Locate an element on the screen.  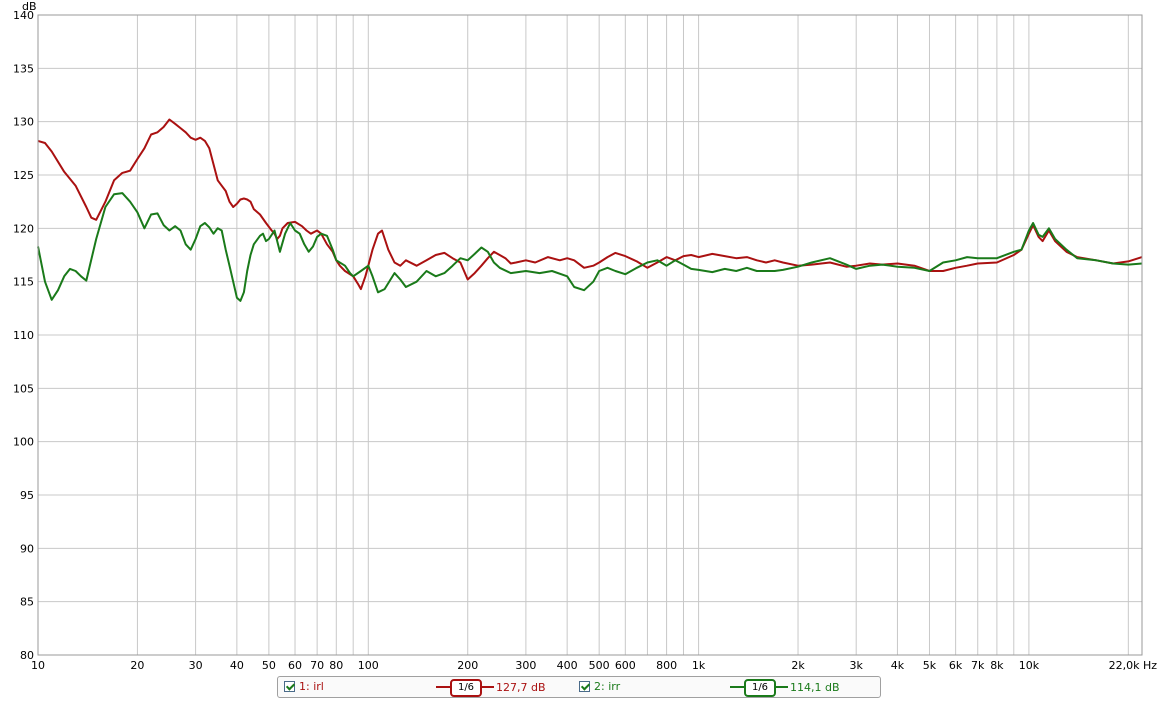
x-tick-label: 4k is located at coordinates (898, 665).